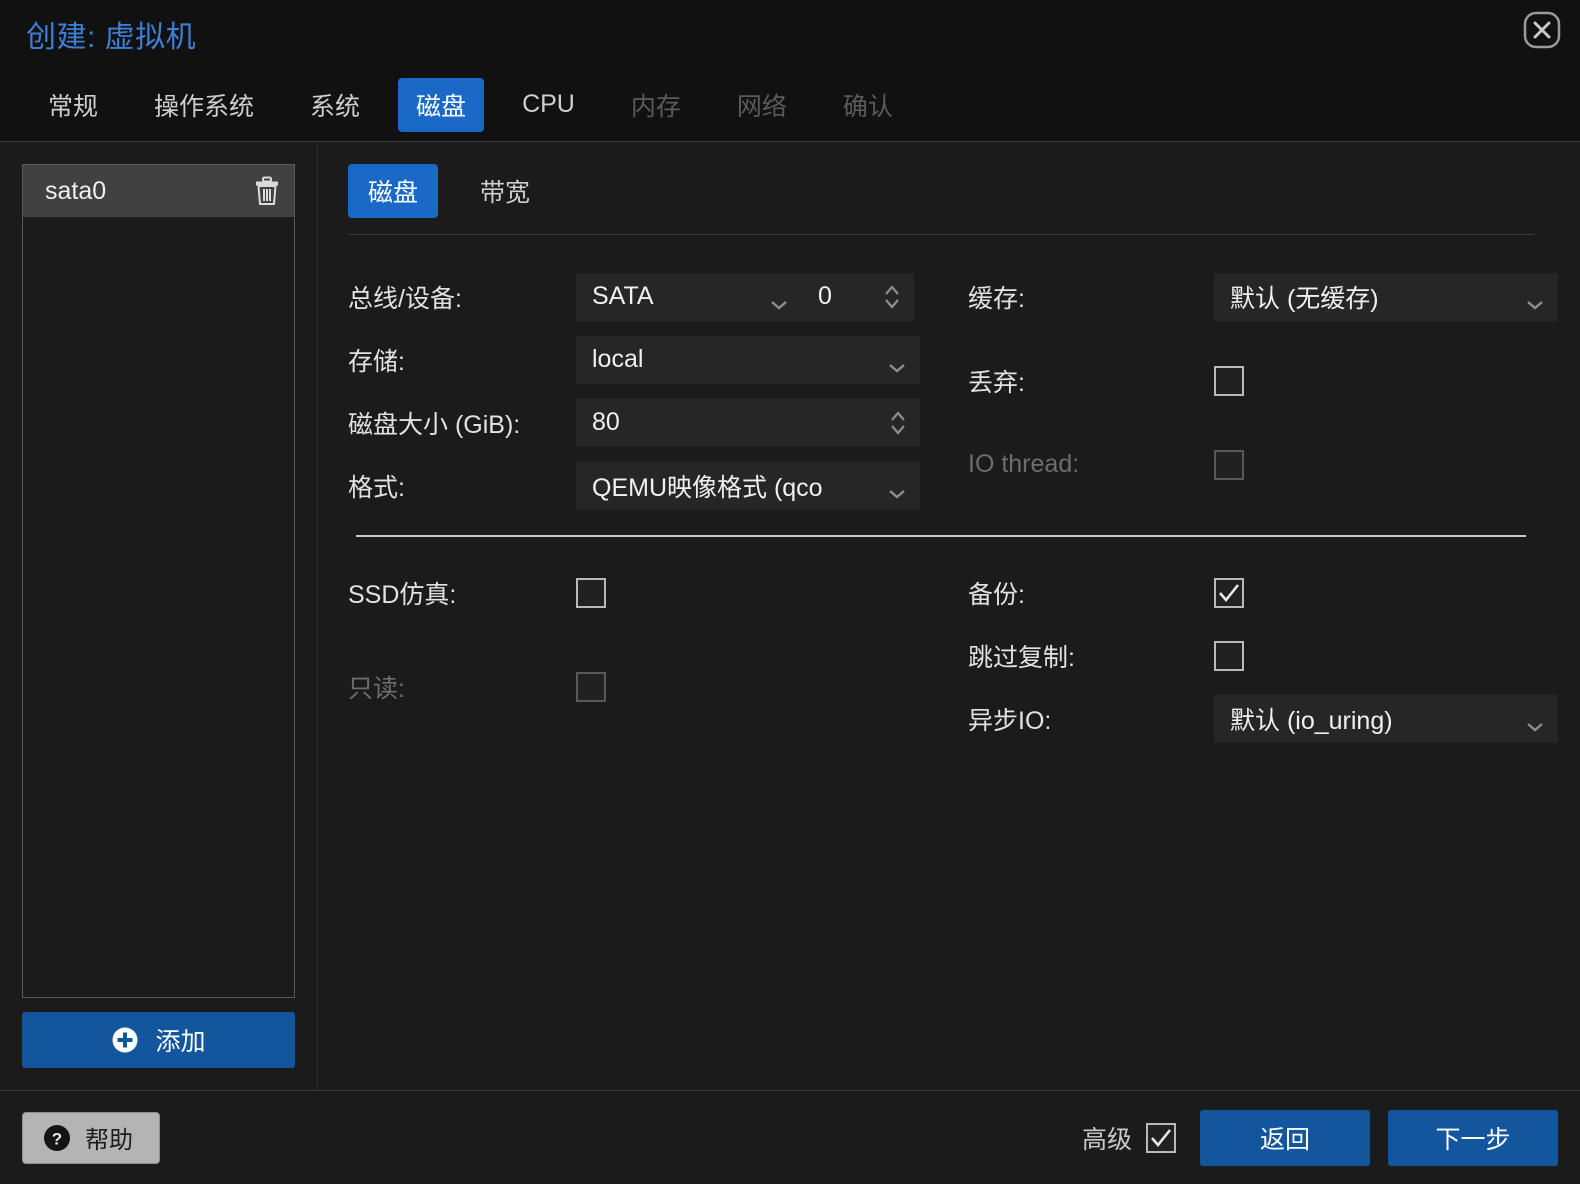 This screenshot has height=1184, width=1580. Describe the element at coordinates (1010, 720) in the screenshot. I see `async-io-label: 异步IO:` at that location.